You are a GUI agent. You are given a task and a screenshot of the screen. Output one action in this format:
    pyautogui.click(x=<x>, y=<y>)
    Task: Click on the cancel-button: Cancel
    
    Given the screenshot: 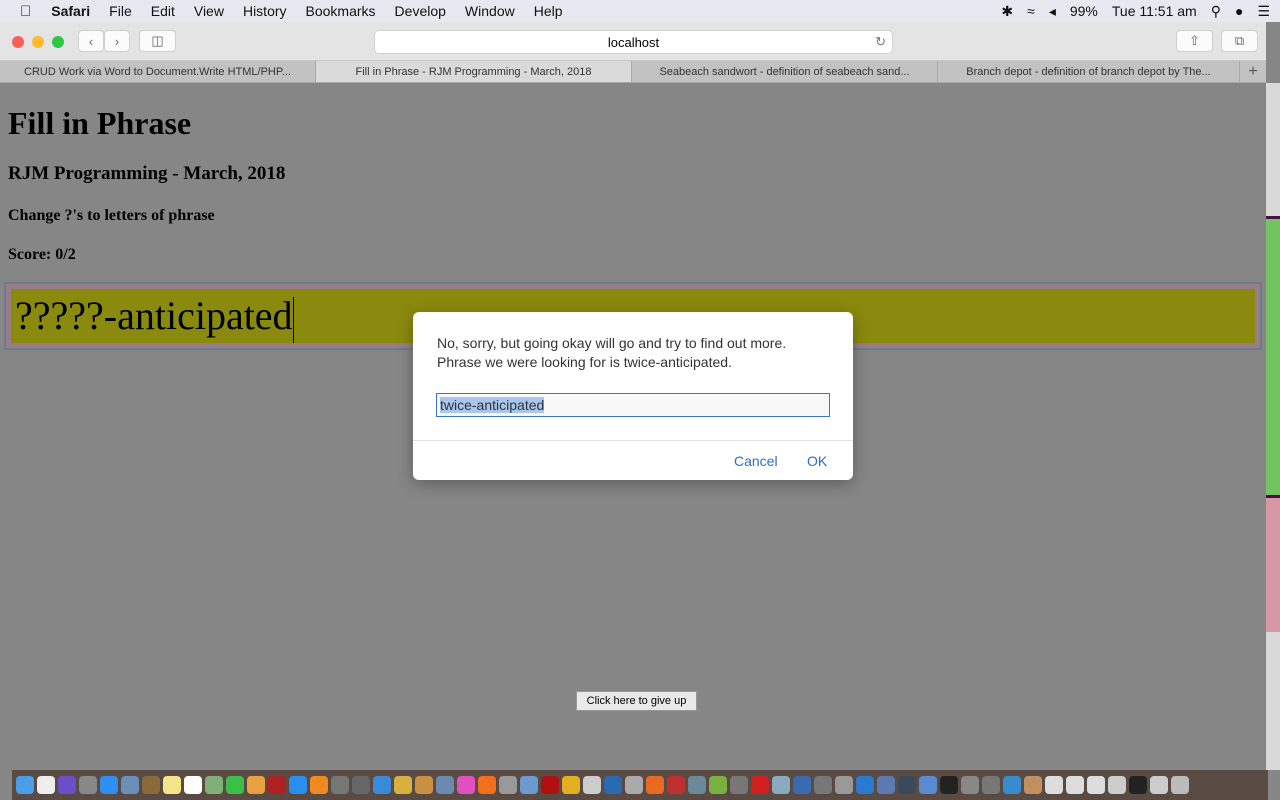 What is the action you would take?
    pyautogui.click(x=756, y=461)
    